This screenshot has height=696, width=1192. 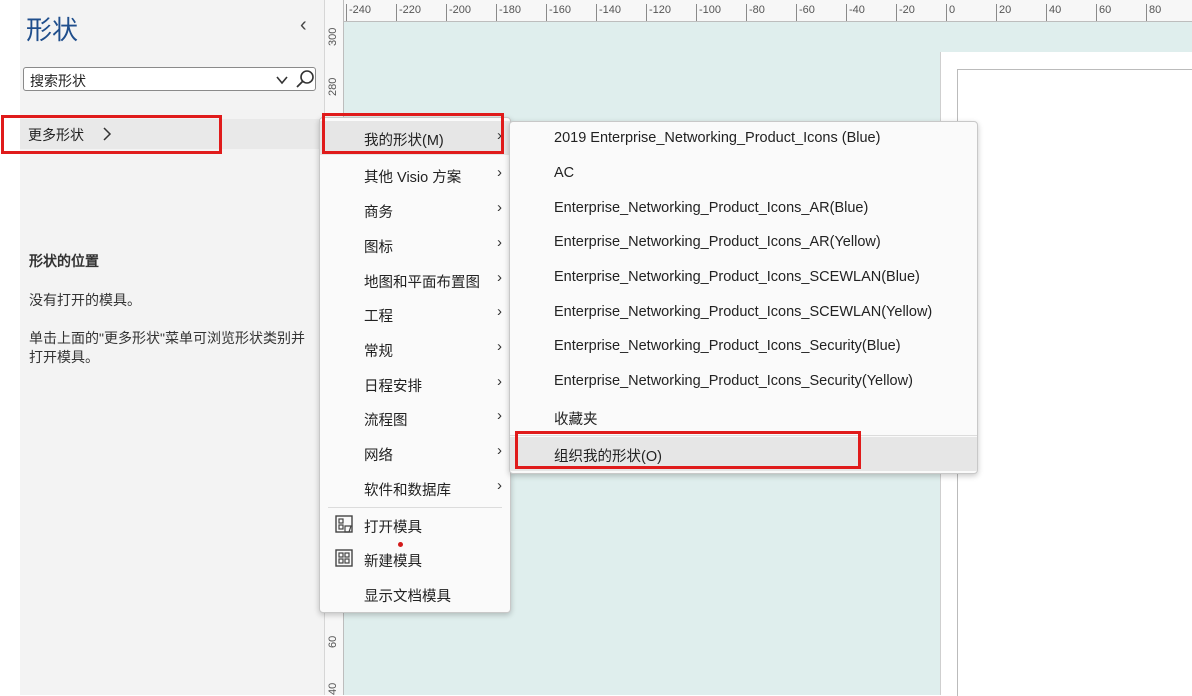 I want to click on menu-item-label: 图标, so click(x=378, y=248).